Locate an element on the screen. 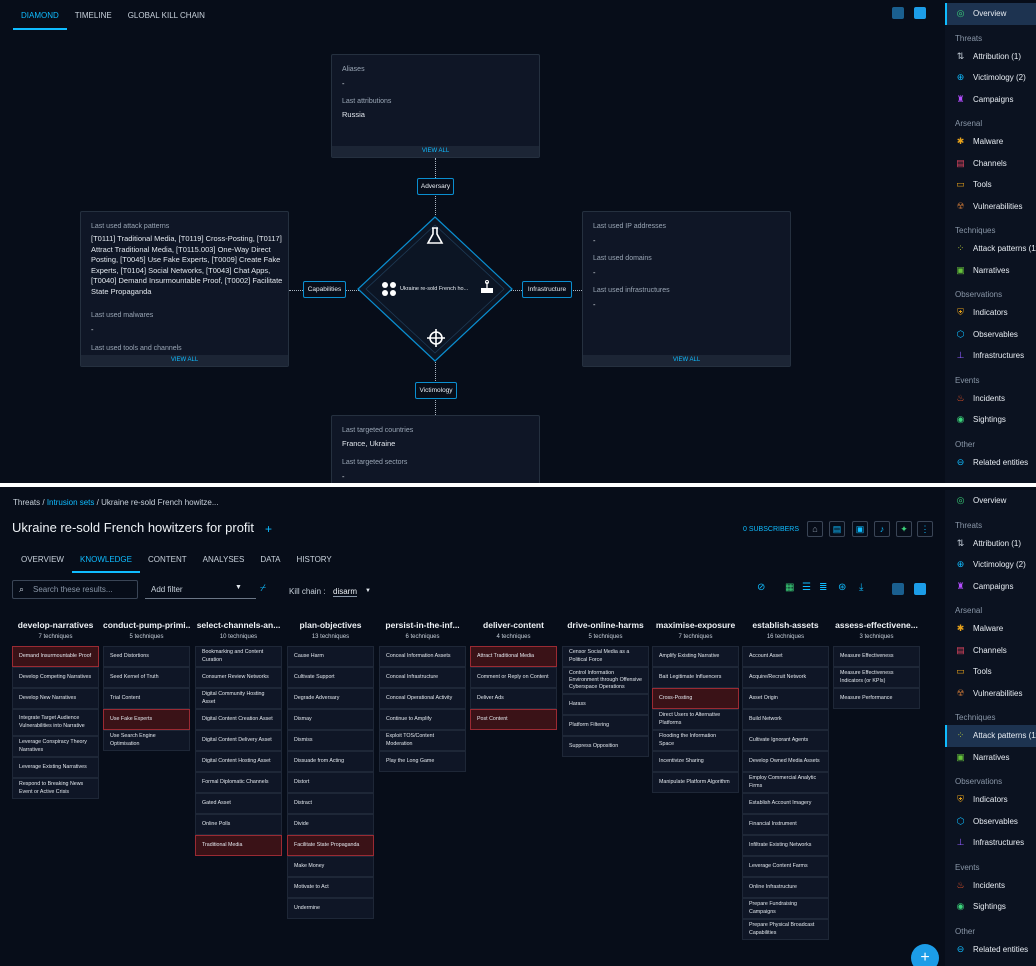 The height and width of the screenshot is (966, 1036). technique-cell: Bait Legitimate Influencers is located at coordinates (695, 677).